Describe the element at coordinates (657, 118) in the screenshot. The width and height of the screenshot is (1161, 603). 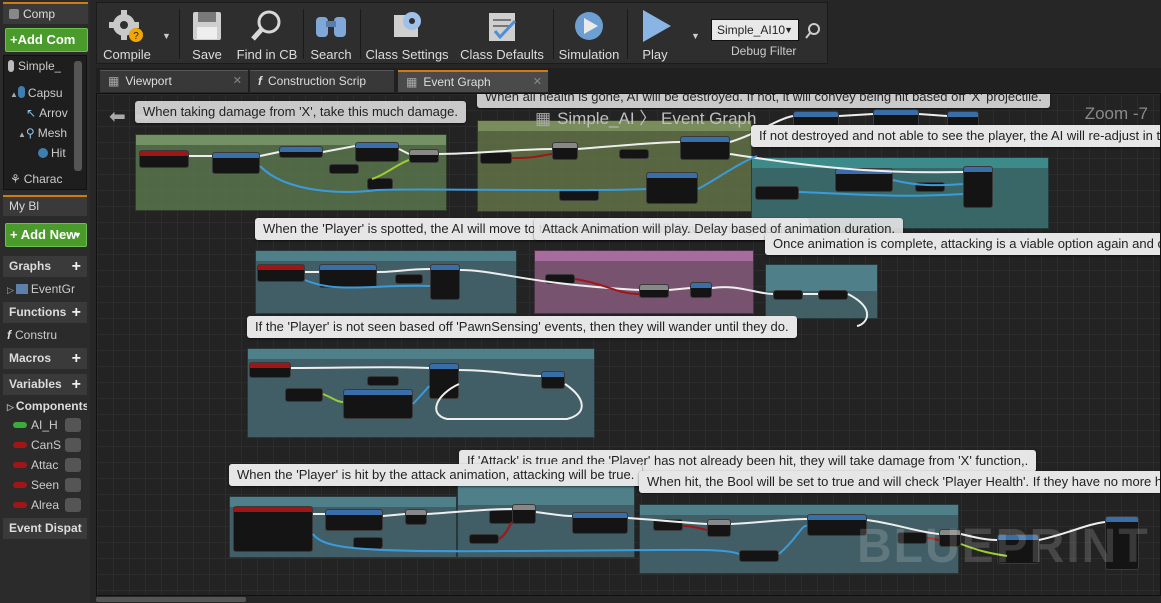
I see `breadcrumb-text: Simple_AI 〉 Event Graph` at that location.